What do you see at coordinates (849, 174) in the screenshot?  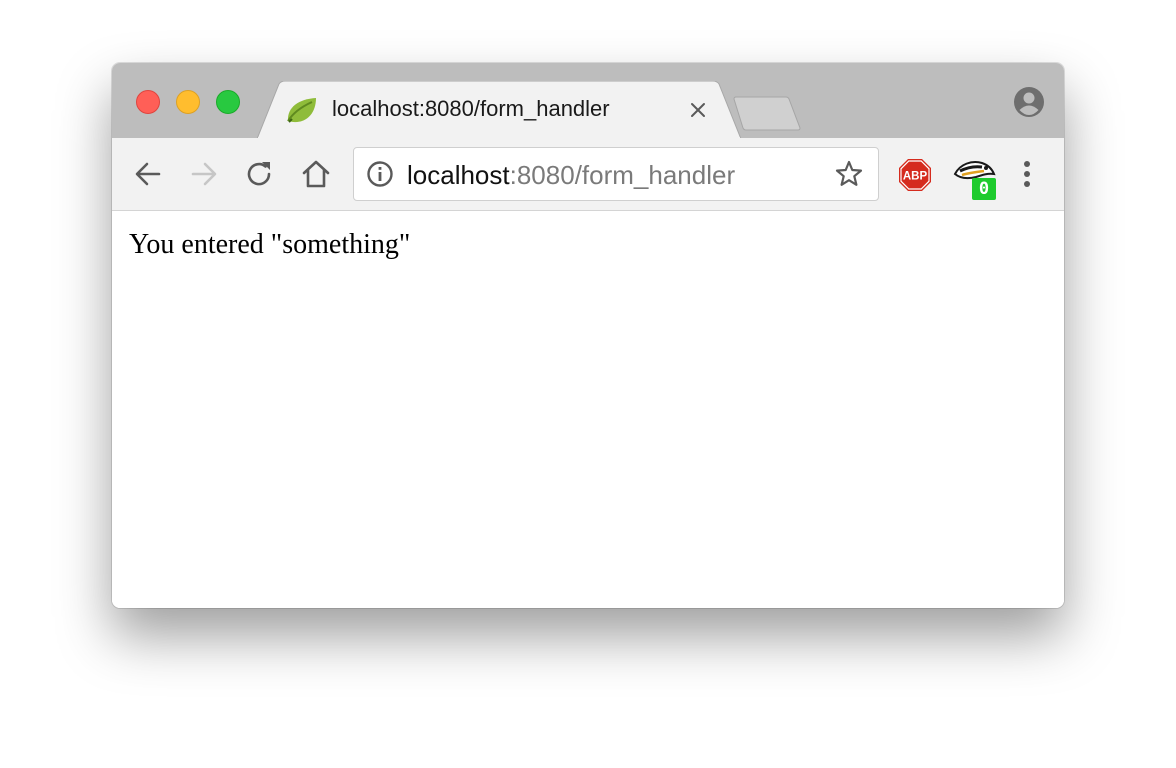 I see `star-icon` at bounding box center [849, 174].